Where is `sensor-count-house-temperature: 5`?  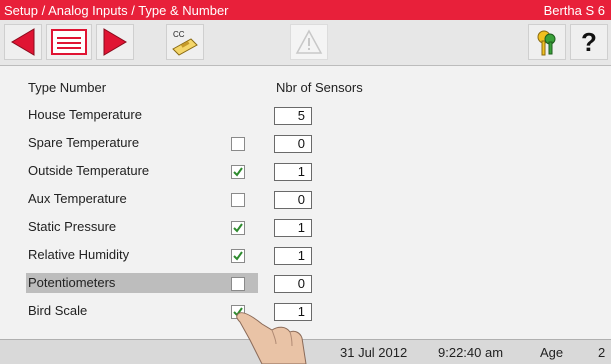 sensor-count-house-temperature: 5 is located at coordinates (293, 116).